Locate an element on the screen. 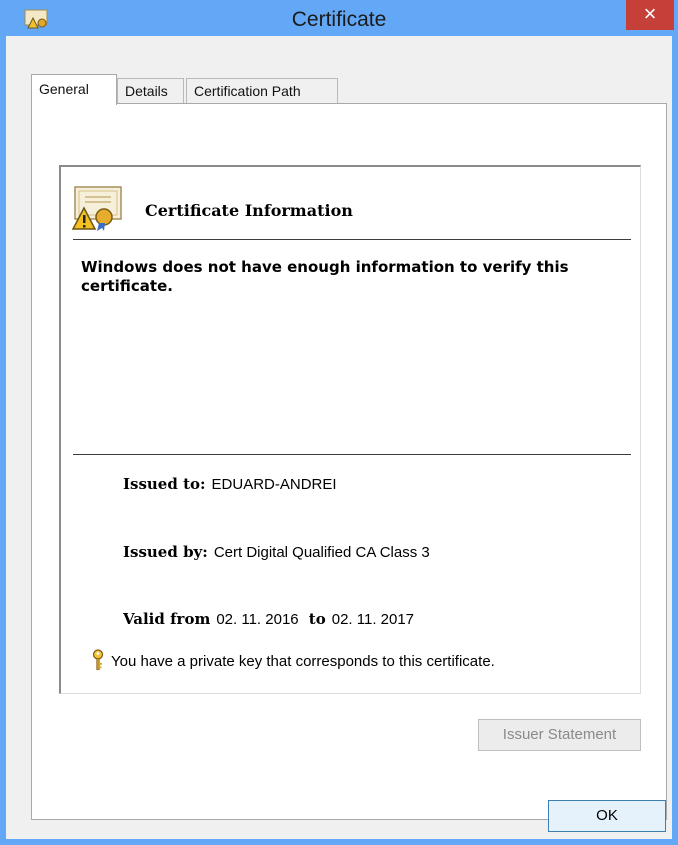 This screenshot has height=845, width=678. issued-to-value: EDUARD-ANDREI is located at coordinates (274, 484).